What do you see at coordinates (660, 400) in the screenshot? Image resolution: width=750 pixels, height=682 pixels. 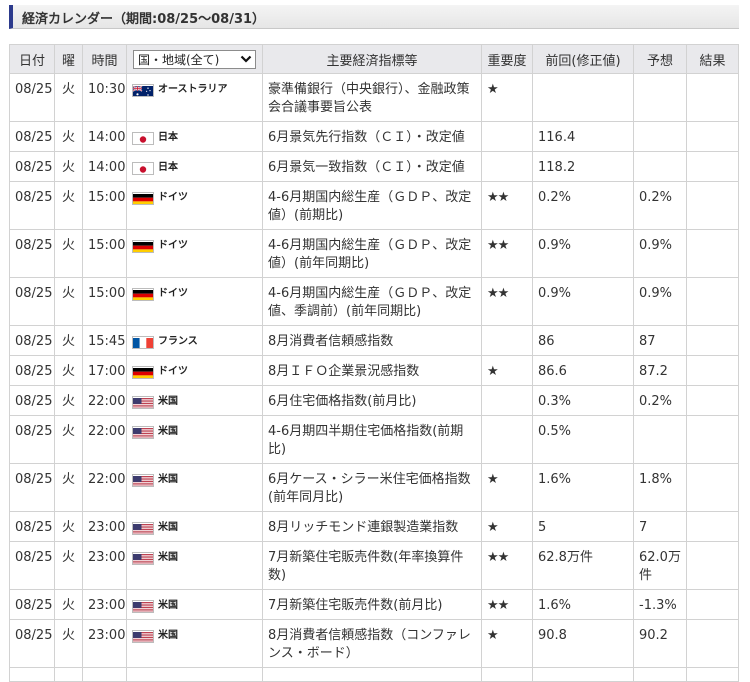 I see `cell-forecast: 0.2%` at bounding box center [660, 400].